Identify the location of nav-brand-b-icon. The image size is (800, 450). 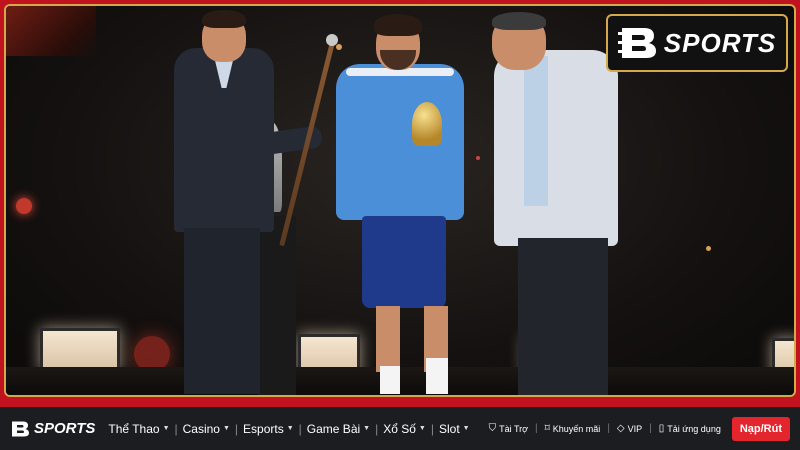
(20, 429).